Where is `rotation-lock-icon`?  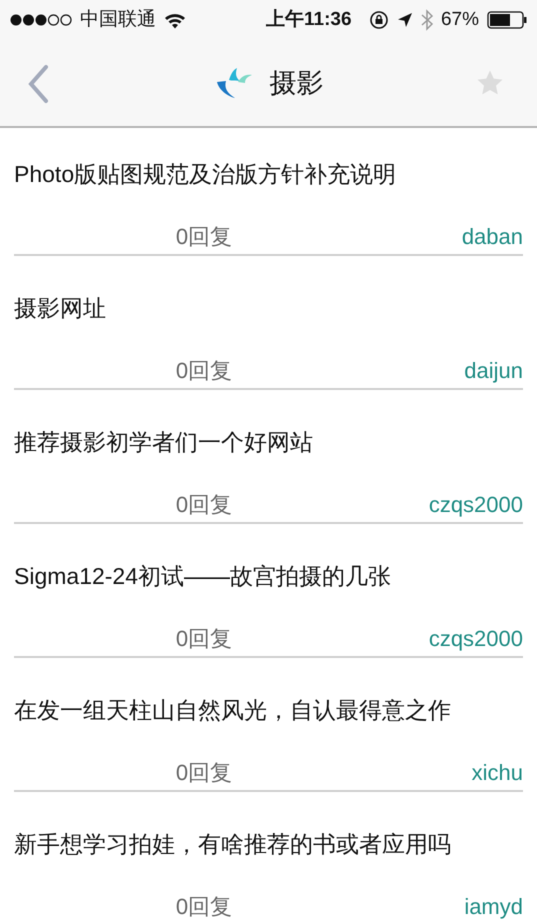 rotation-lock-icon is located at coordinates (378, 20).